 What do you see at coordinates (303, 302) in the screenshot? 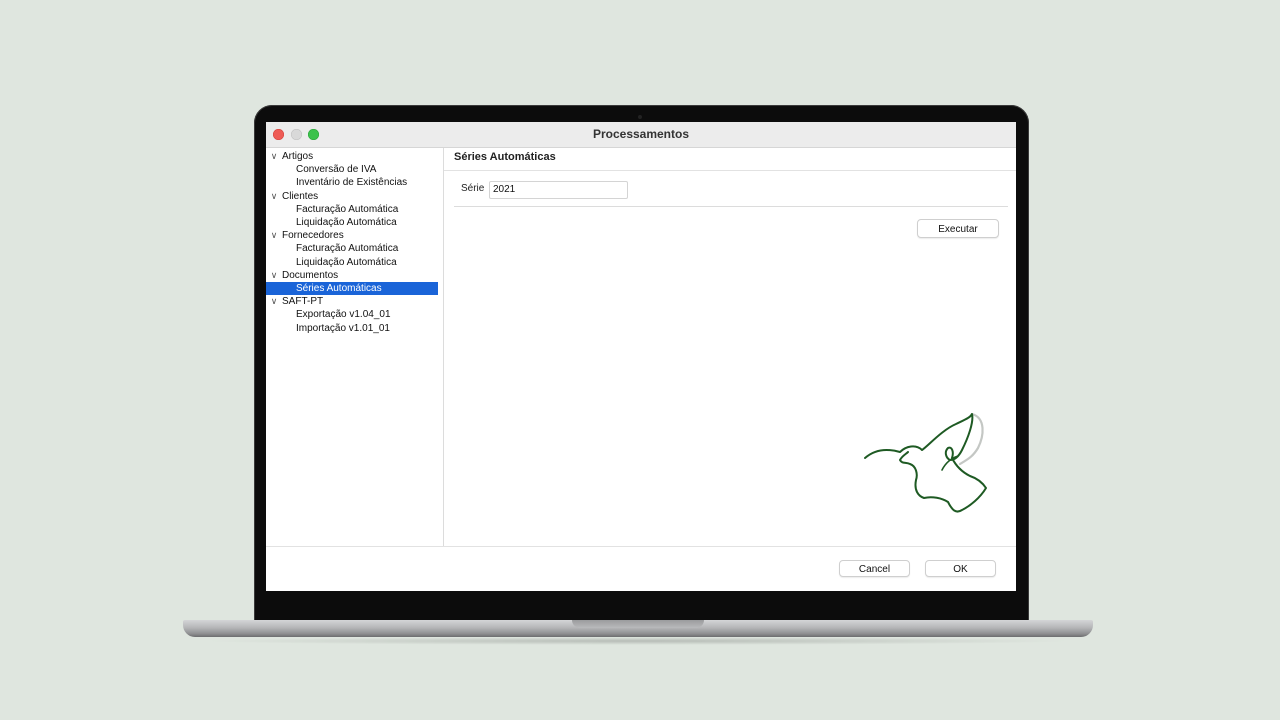
I see `tree-group-label: SAFT-PT` at bounding box center [303, 302].